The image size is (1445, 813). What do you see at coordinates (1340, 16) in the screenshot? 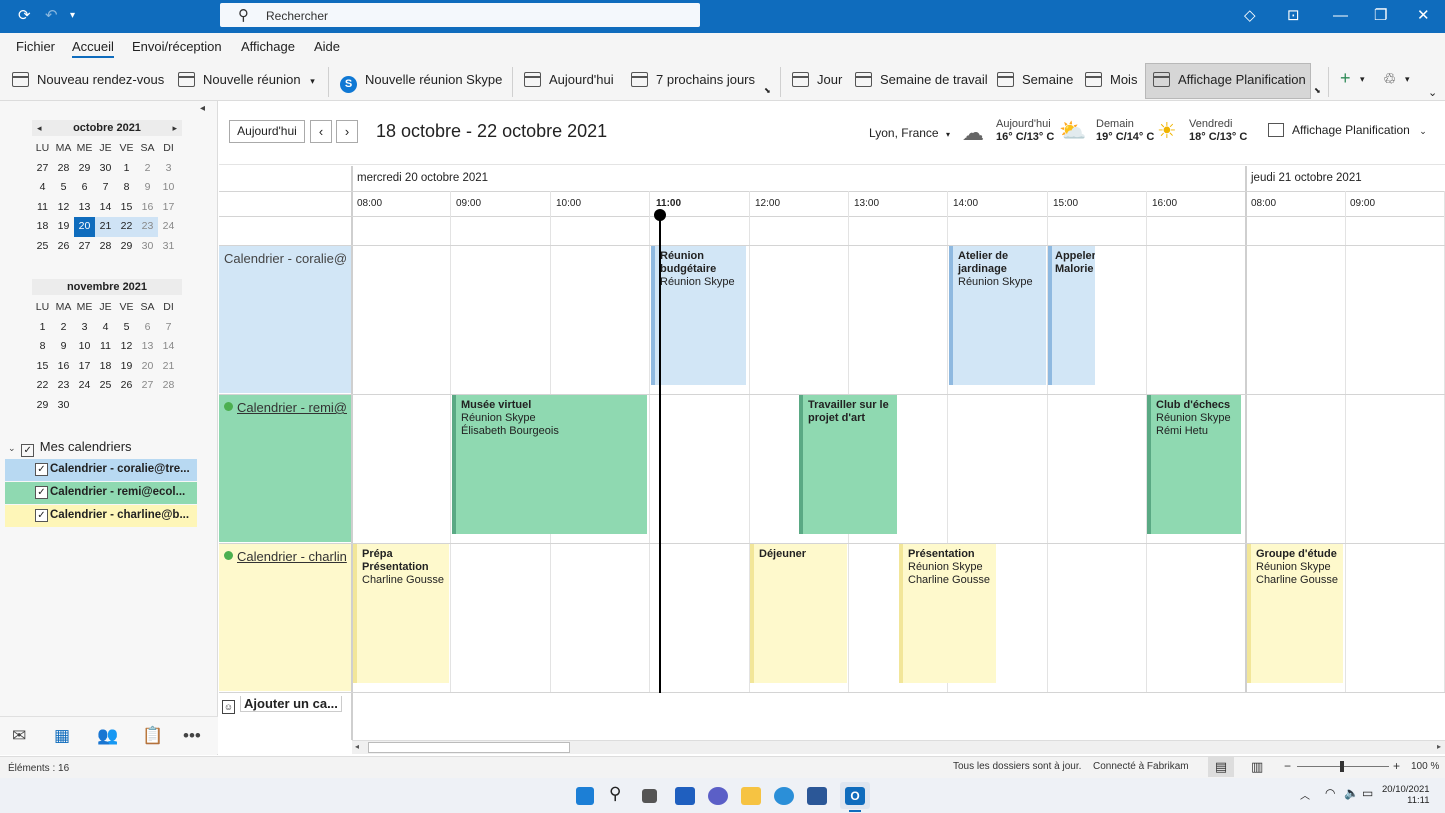
I see `minimize-icon: —` at bounding box center [1340, 16].